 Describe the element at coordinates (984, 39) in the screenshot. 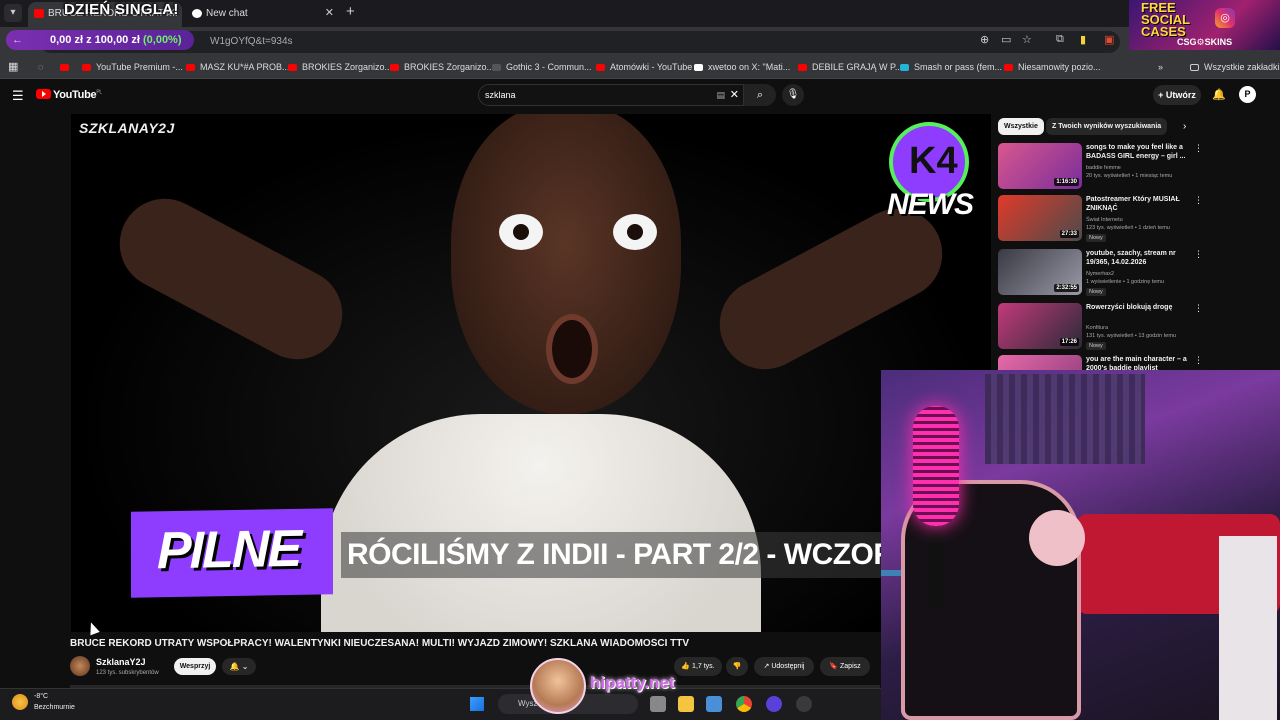

I see `zoom-icon: ⊕` at that location.